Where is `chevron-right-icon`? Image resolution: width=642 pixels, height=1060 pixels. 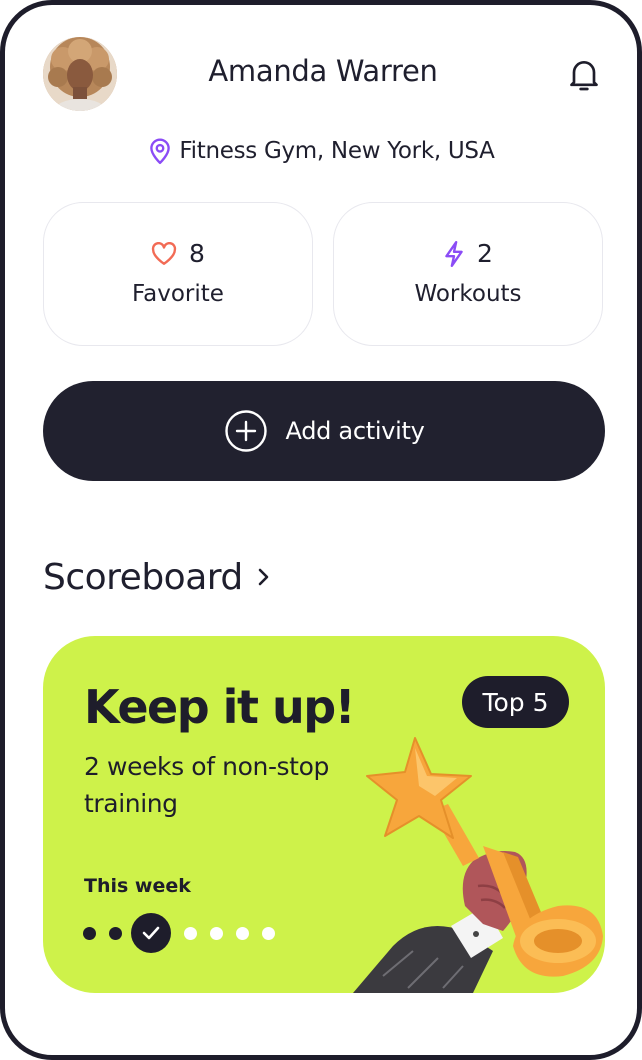
chevron-right-icon is located at coordinates (263, 577).